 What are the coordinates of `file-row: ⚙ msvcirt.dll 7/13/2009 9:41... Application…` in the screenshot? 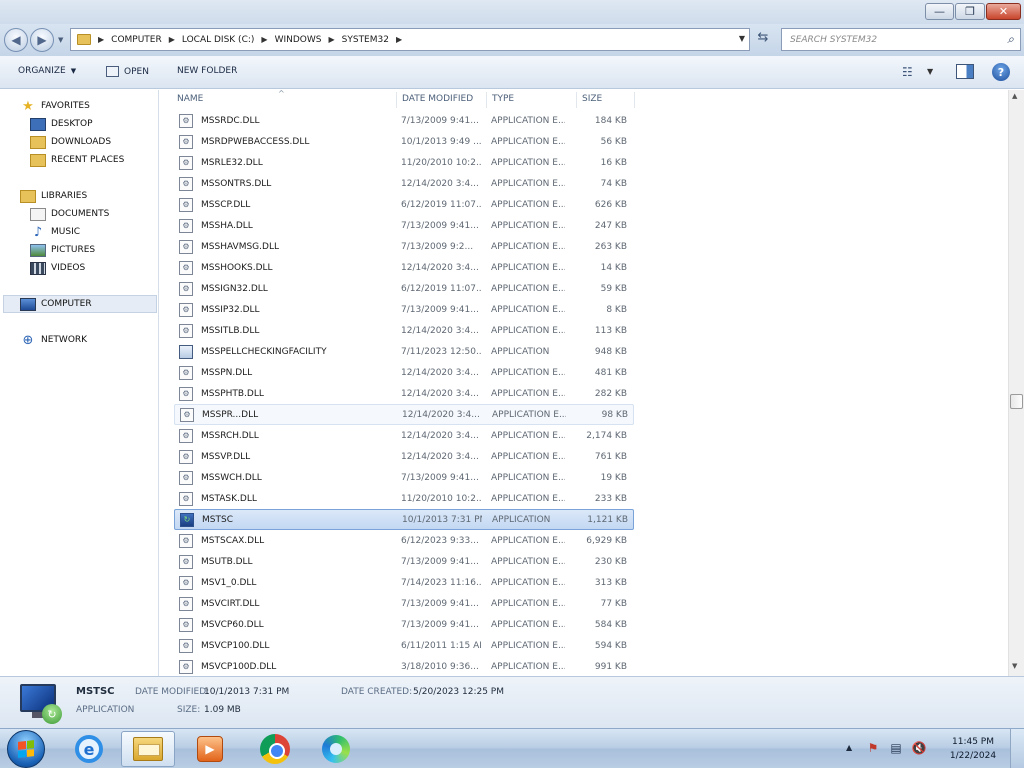 It's located at (404, 603).